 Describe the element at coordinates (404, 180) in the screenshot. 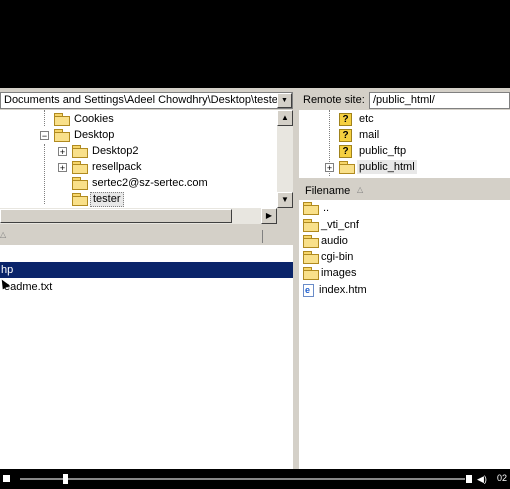

I see `remote-tree-hscrollbar` at that location.